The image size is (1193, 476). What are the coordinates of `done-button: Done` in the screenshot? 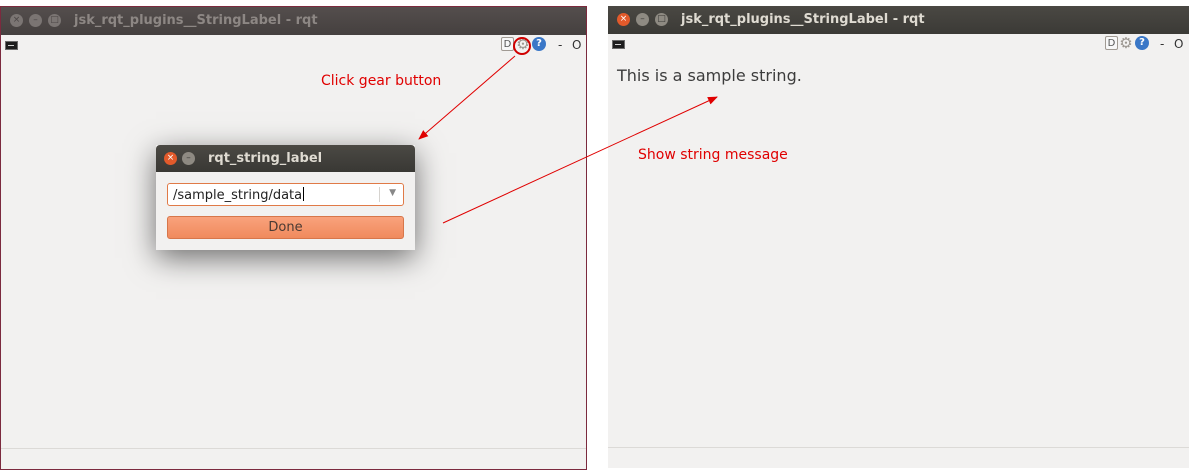 It's located at (285, 227).